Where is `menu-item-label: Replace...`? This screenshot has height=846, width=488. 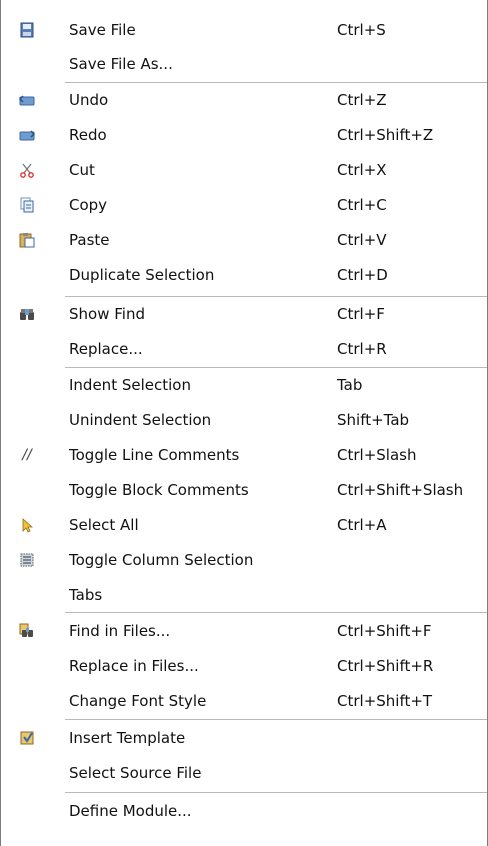 menu-item-label: Replace... is located at coordinates (106, 349).